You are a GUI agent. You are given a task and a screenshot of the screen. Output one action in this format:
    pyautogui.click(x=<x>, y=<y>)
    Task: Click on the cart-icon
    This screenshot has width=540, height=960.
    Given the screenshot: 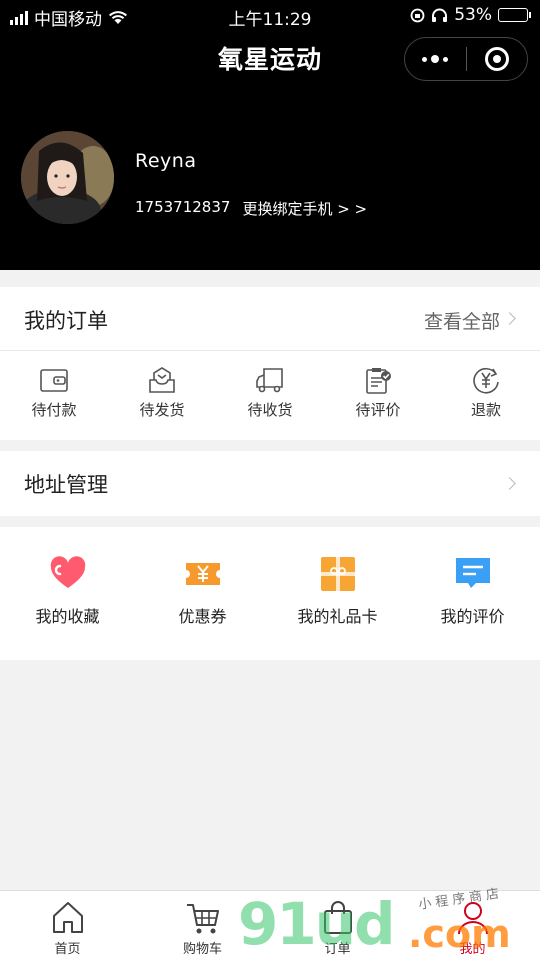 What is the action you would take?
    pyautogui.click(x=202, y=919)
    